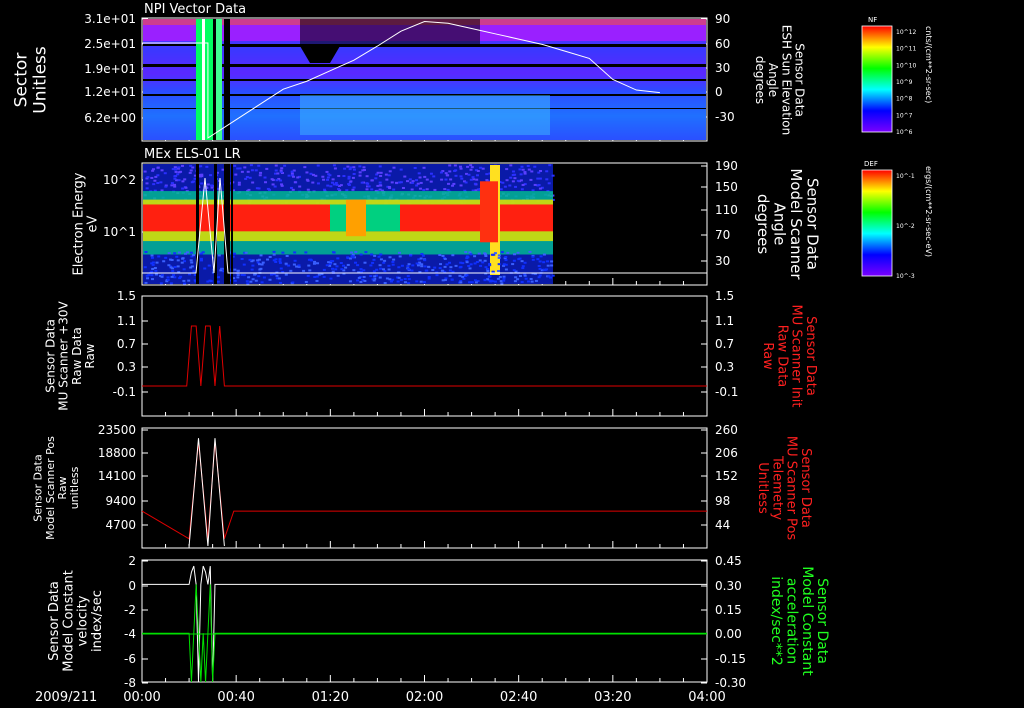 The height and width of the screenshot is (708, 1024). I want to click on y-tick-label: 9400, so click(120, 501).